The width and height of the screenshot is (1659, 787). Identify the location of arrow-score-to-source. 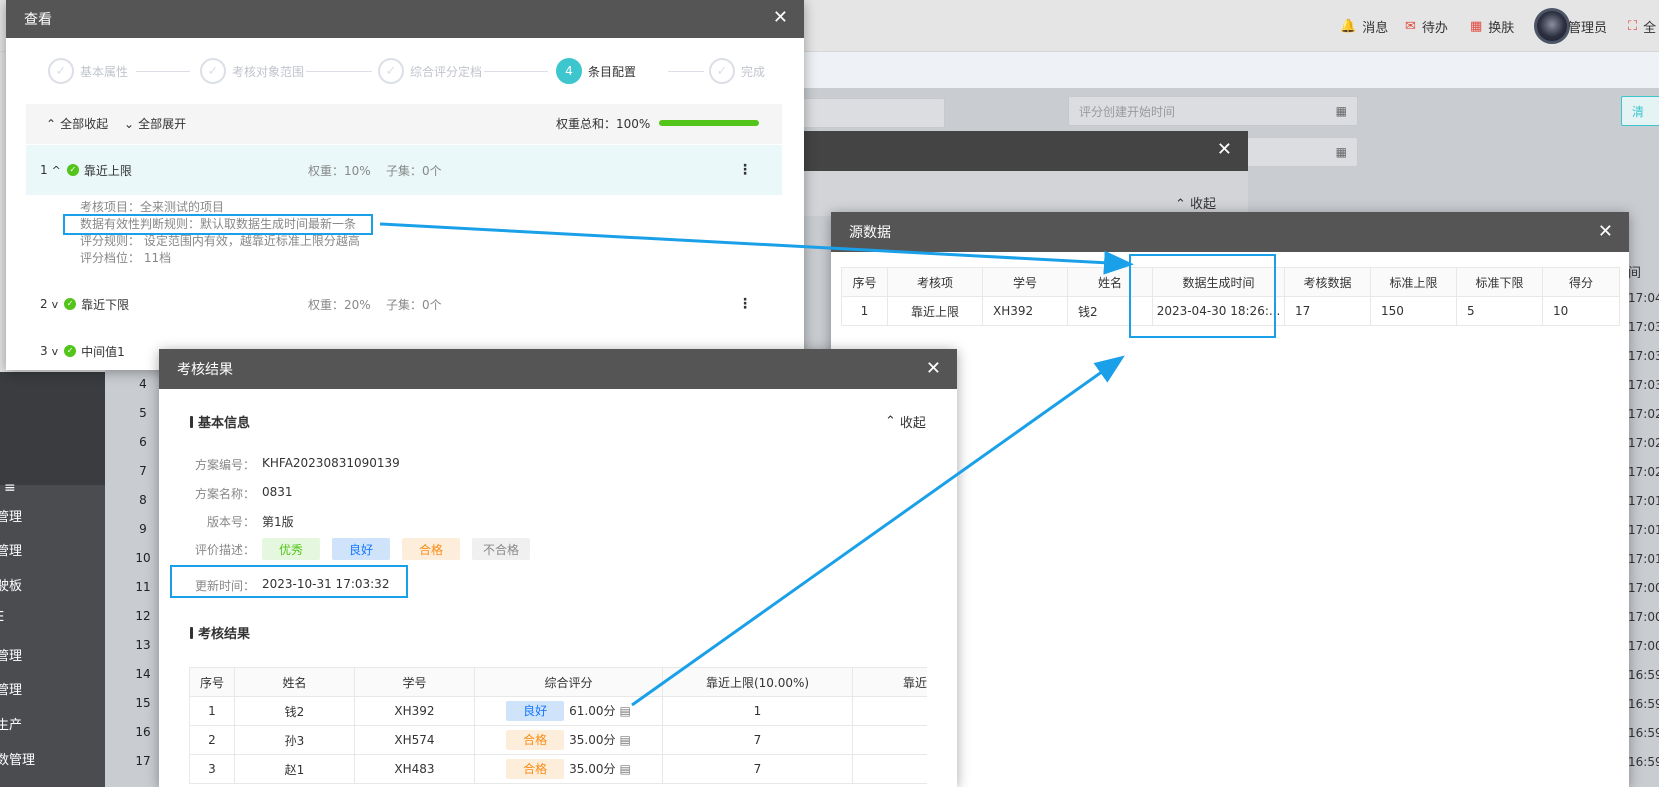
(878, 531).